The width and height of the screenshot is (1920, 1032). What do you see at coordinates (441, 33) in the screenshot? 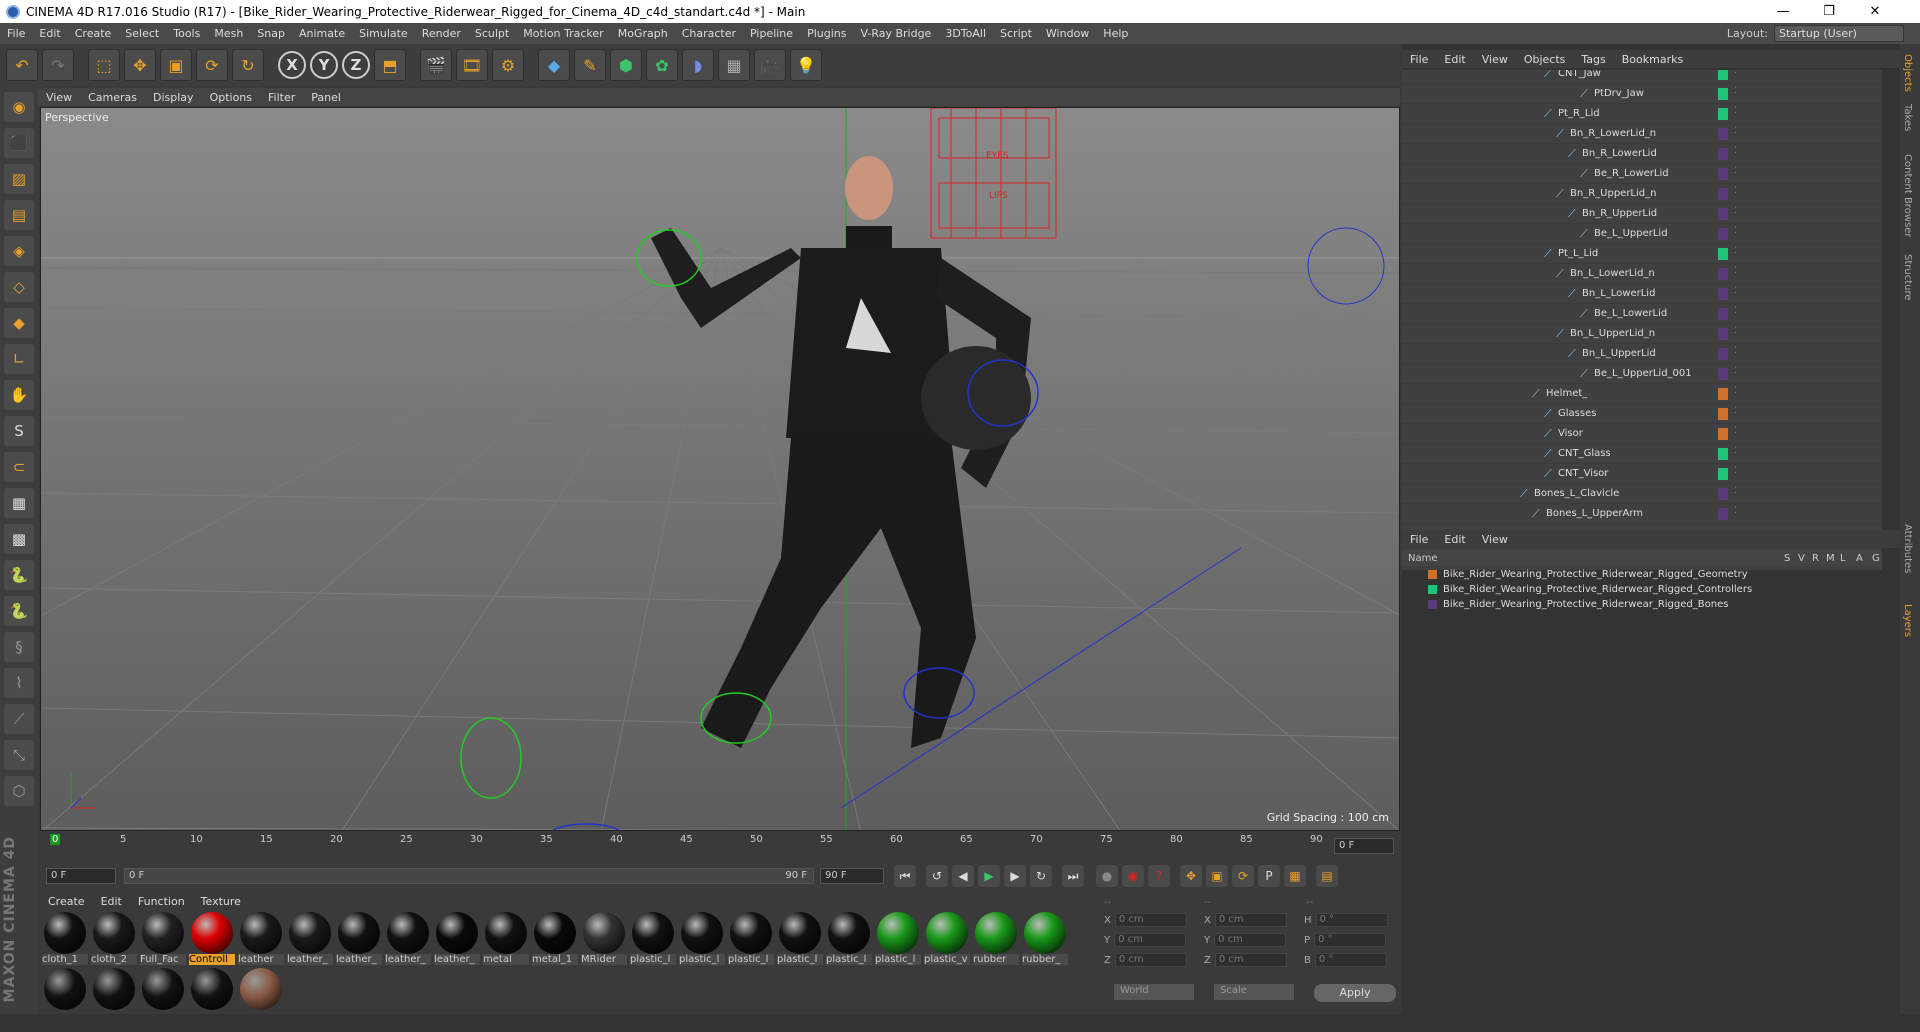
I see `menu-render: Render` at bounding box center [441, 33].